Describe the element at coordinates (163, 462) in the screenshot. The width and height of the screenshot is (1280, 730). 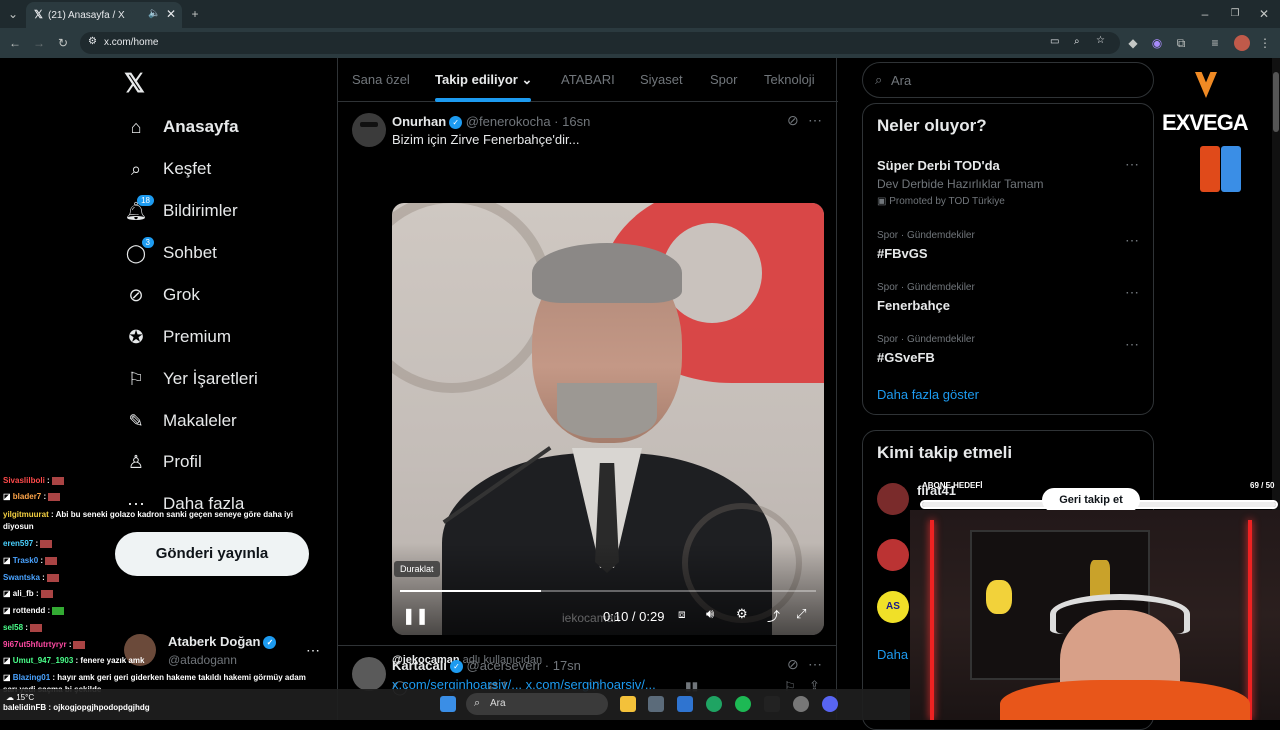
I see `nav-item-profile: ♙ Profil` at that location.